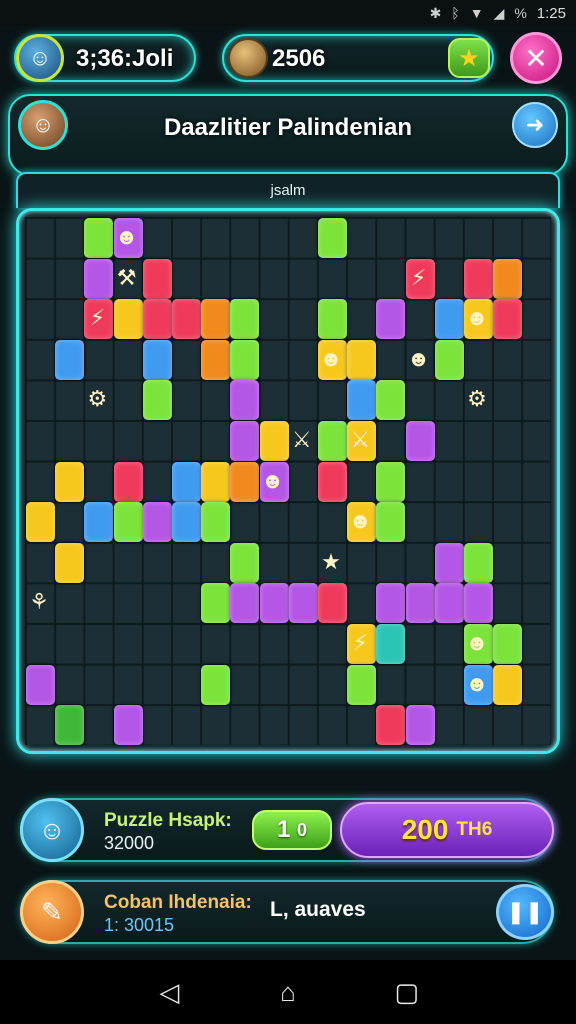 This screenshot has height=1024, width=576. I want to click on home-button: ⌂, so click(288, 992).